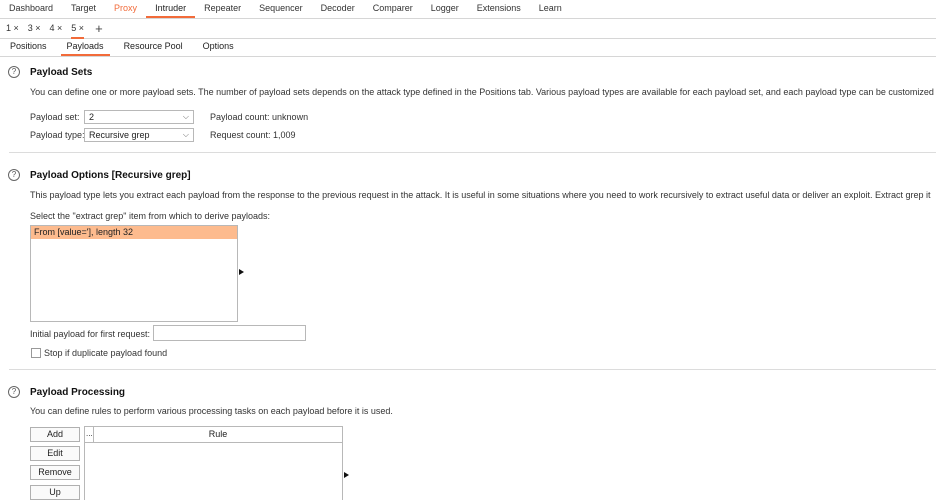 The image size is (936, 500). What do you see at coordinates (78, 392) in the screenshot?
I see `payload-processing-title: Payload Processing` at bounding box center [78, 392].